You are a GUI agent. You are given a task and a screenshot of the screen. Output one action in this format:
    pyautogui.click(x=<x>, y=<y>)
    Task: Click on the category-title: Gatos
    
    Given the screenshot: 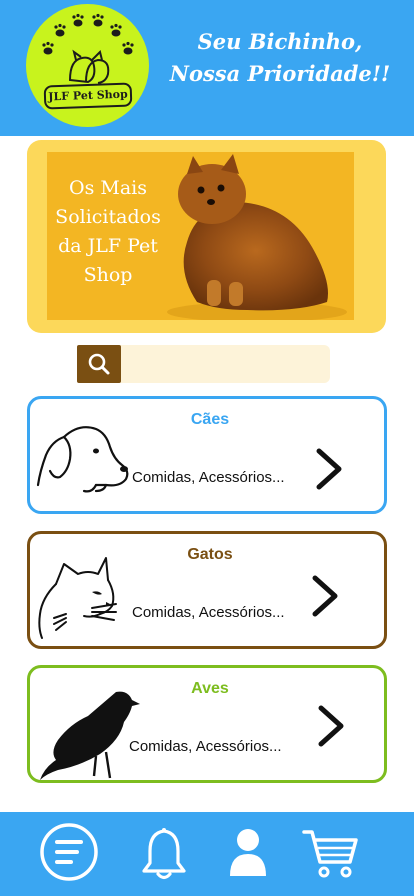 What is the action you would take?
    pyautogui.click(x=210, y=554)
    